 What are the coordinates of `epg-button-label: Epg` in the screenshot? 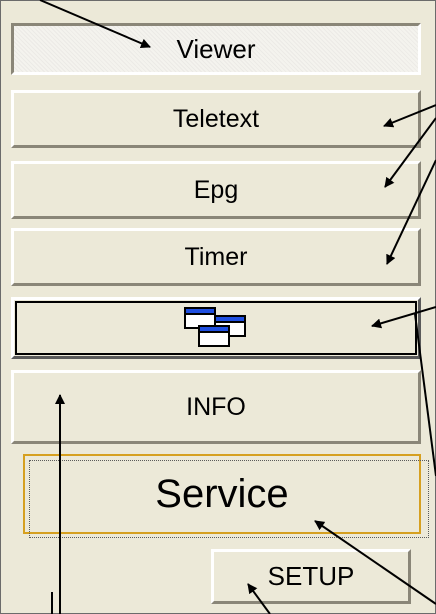 It's located at (216, 189).